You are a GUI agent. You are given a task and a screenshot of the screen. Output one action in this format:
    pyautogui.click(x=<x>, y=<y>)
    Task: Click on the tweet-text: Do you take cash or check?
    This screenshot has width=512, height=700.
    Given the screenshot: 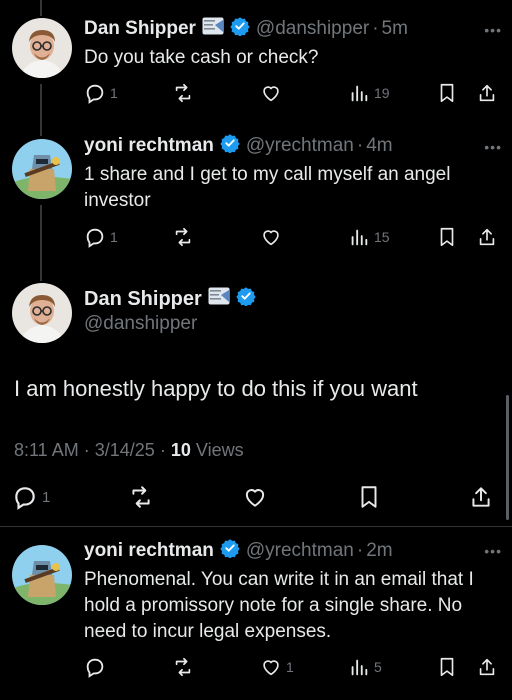 What is the action you would take?
    pyautogui.click(x=201, y=57)
    